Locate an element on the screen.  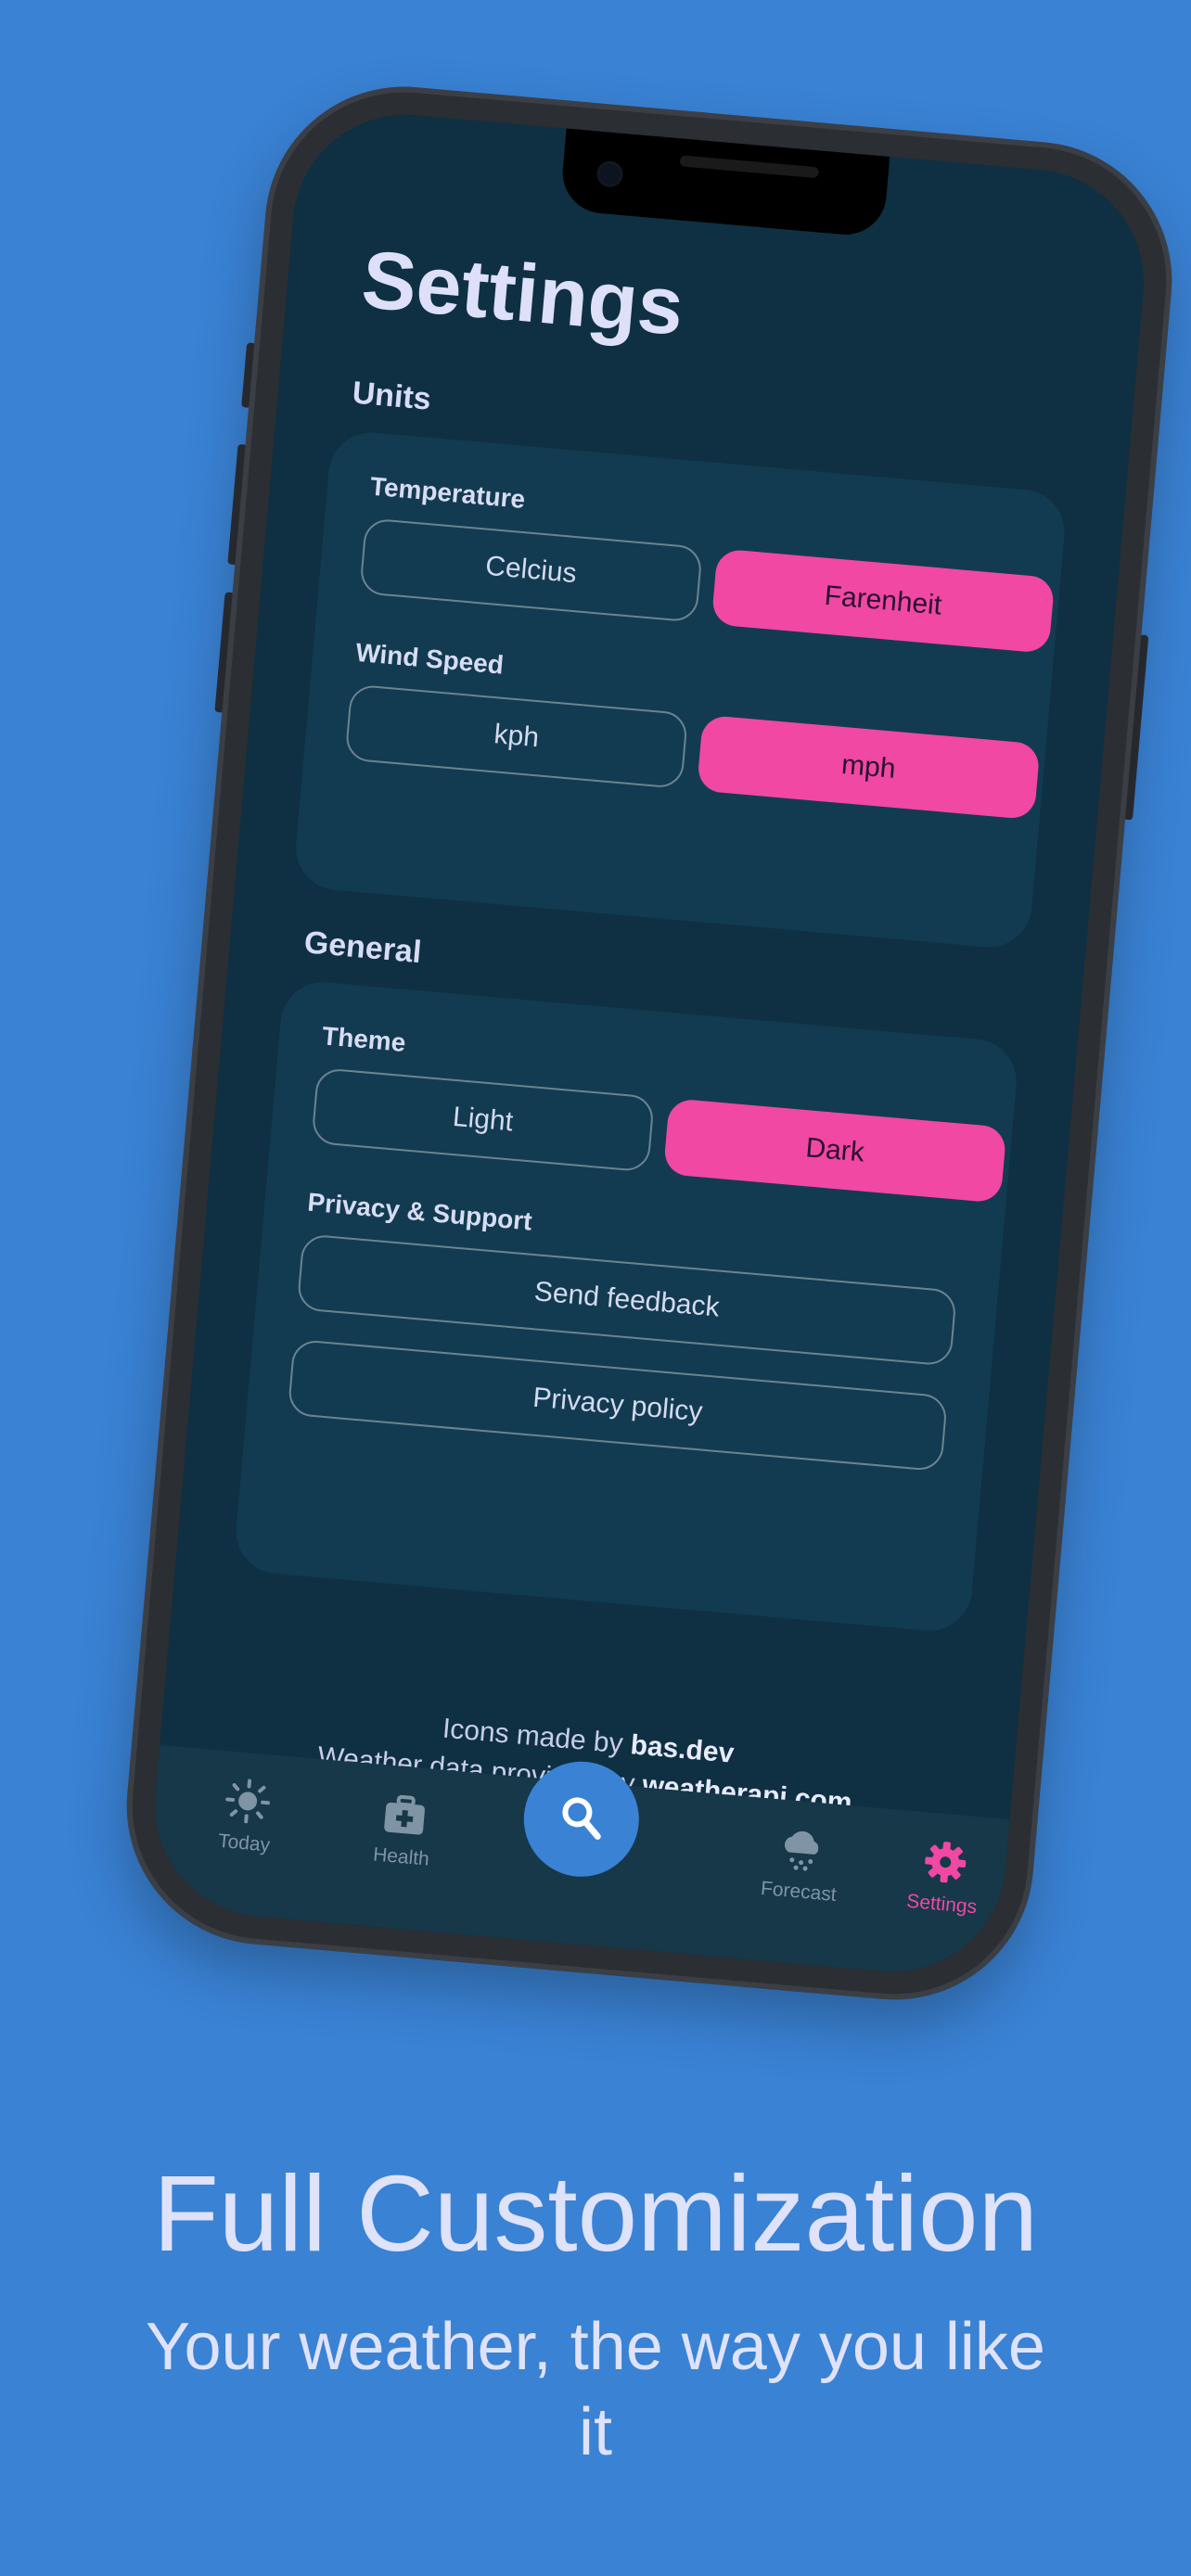
promo-headline: Full Customization is located at coordinates (595, 2213).